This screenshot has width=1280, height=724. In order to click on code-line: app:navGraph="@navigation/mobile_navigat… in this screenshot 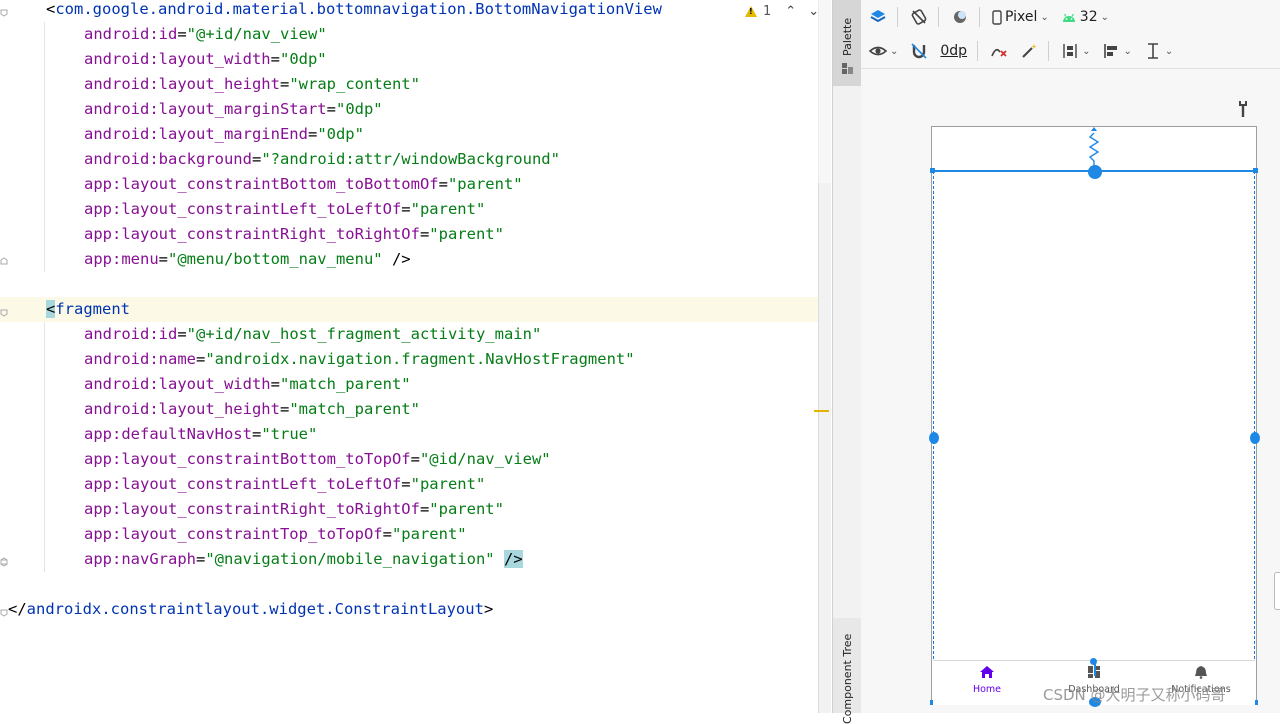, I will do `click(303, 559)`.